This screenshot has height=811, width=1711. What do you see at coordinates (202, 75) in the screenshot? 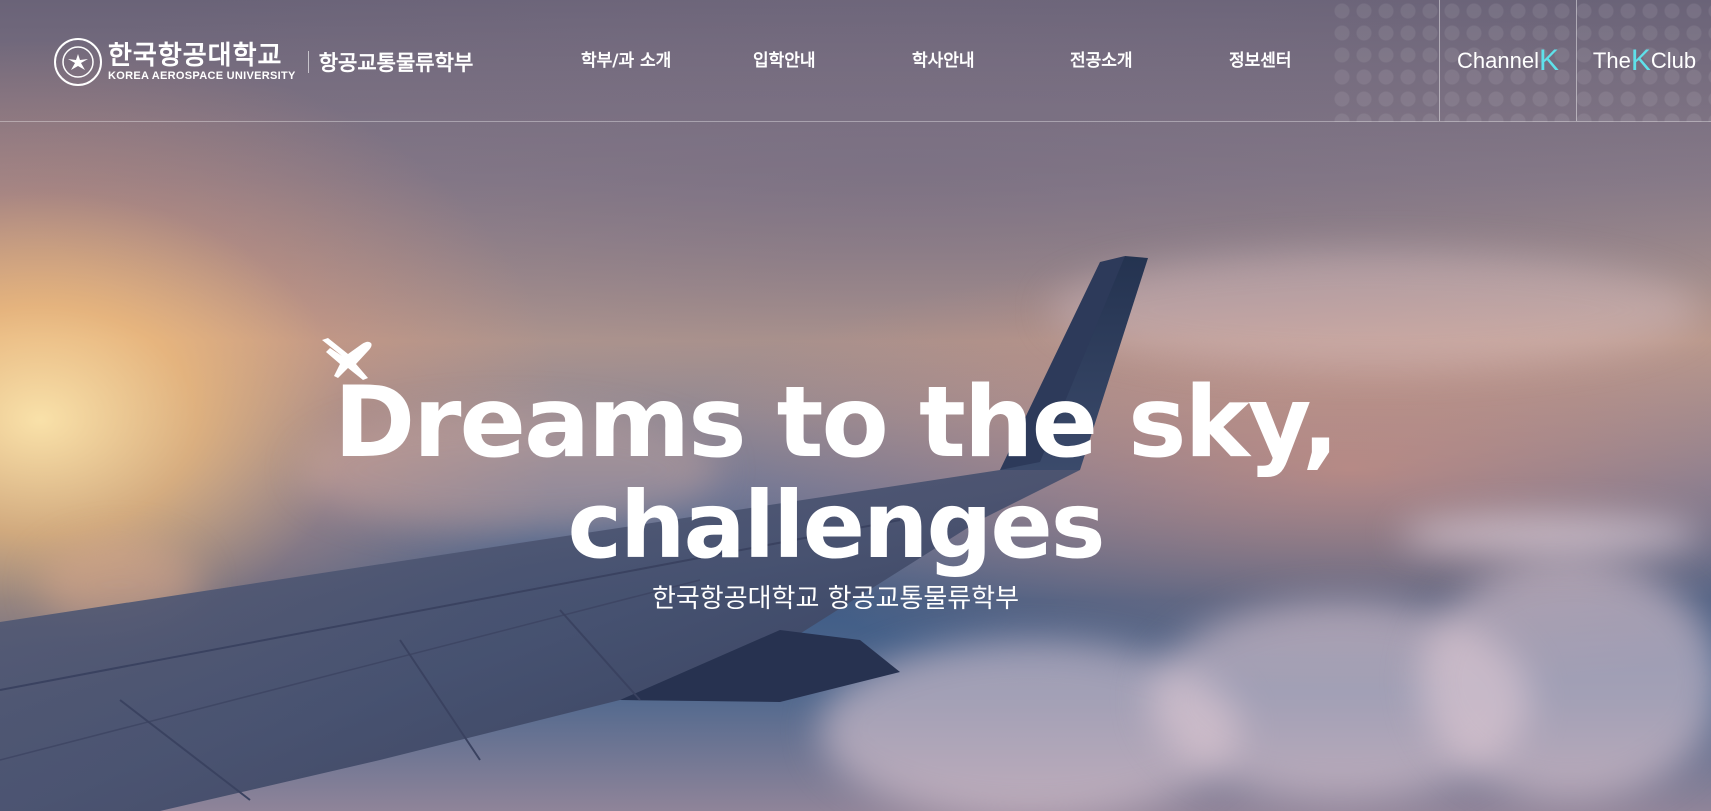
I see `logo-english: KOREA AEROSPACE UNIVERSITY` at bounding box center [202, 75].